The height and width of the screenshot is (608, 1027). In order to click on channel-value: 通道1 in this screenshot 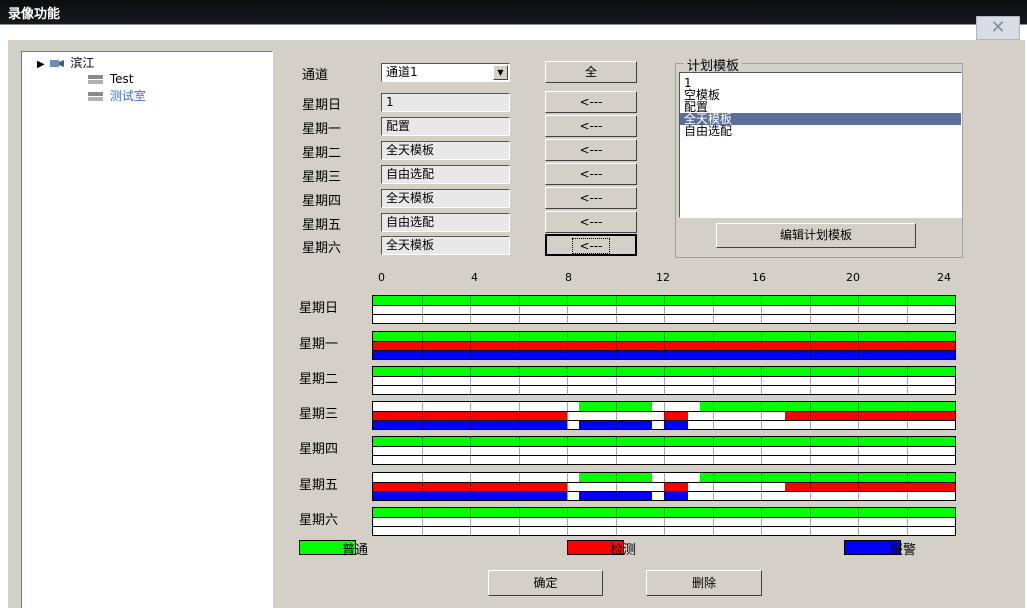, I will do `click(402, 72)`.